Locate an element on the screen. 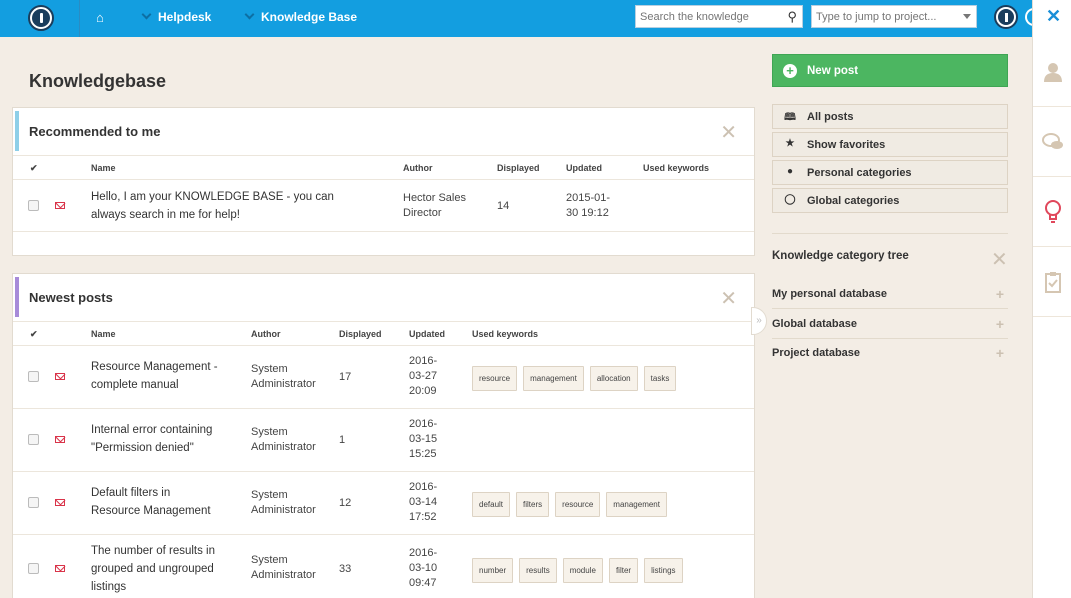 This screenshot has width=1071, height=598. caret-down-icon is located at coordinates (967, 16).